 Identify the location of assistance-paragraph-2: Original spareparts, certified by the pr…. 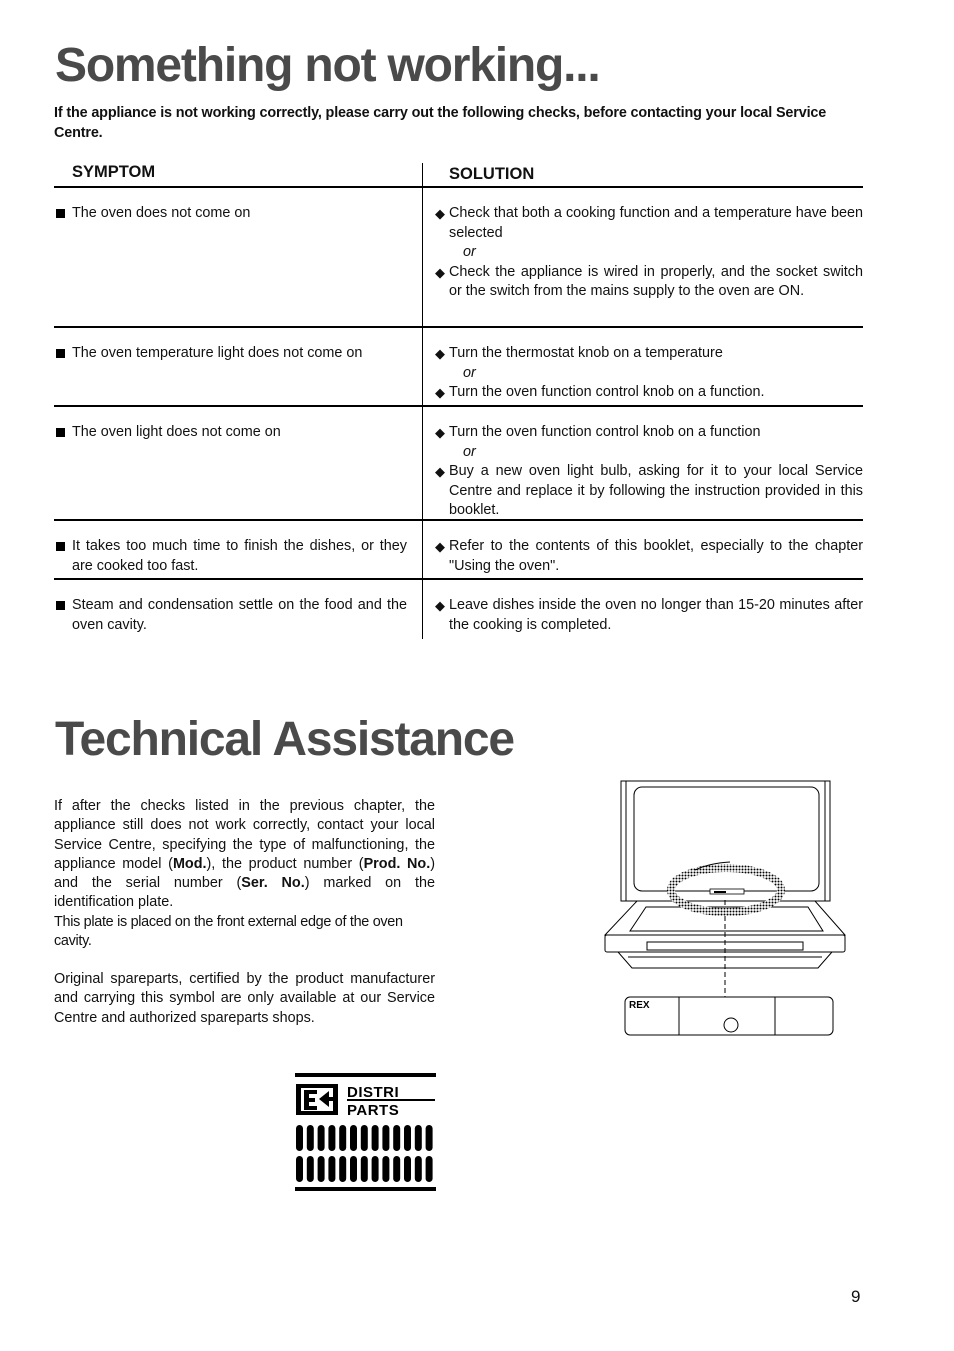
(244, 998).